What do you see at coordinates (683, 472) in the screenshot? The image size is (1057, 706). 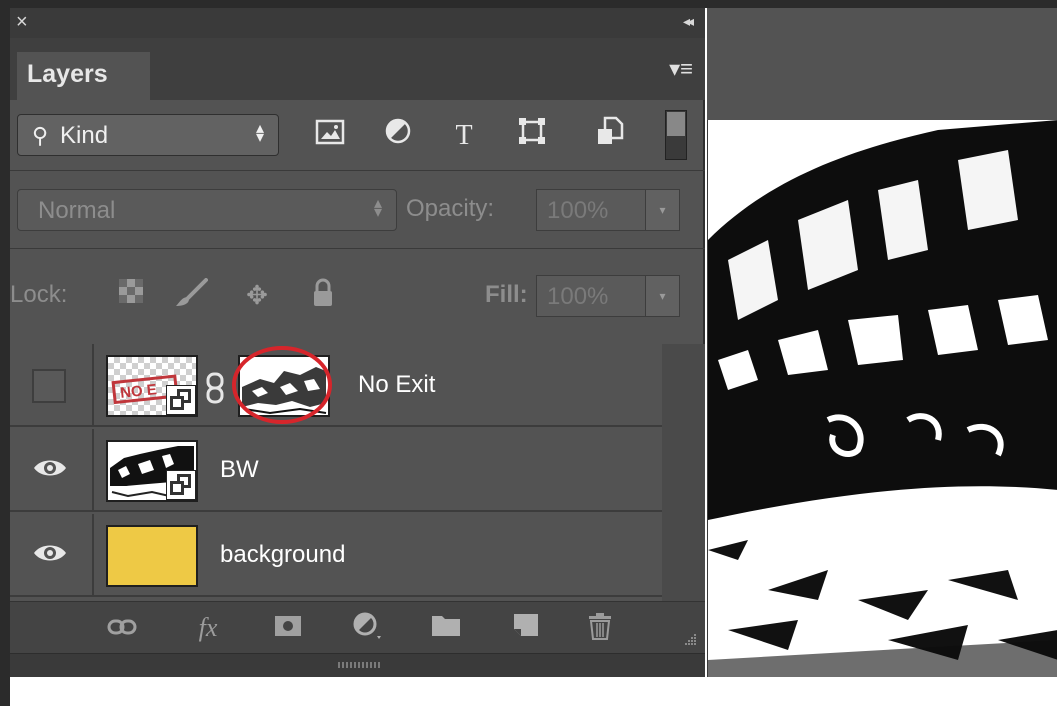 I see `layers-scrollbar` at bounding box center [683, 472].